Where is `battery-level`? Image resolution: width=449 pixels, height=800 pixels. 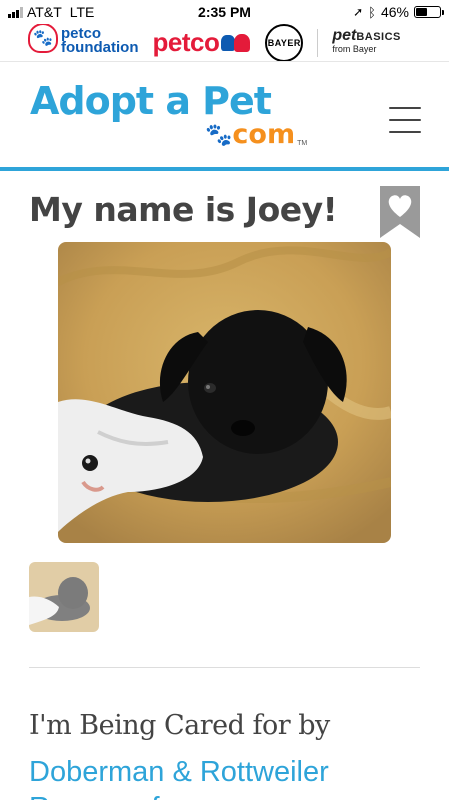 battery-level is located at coordinates (421, 12).